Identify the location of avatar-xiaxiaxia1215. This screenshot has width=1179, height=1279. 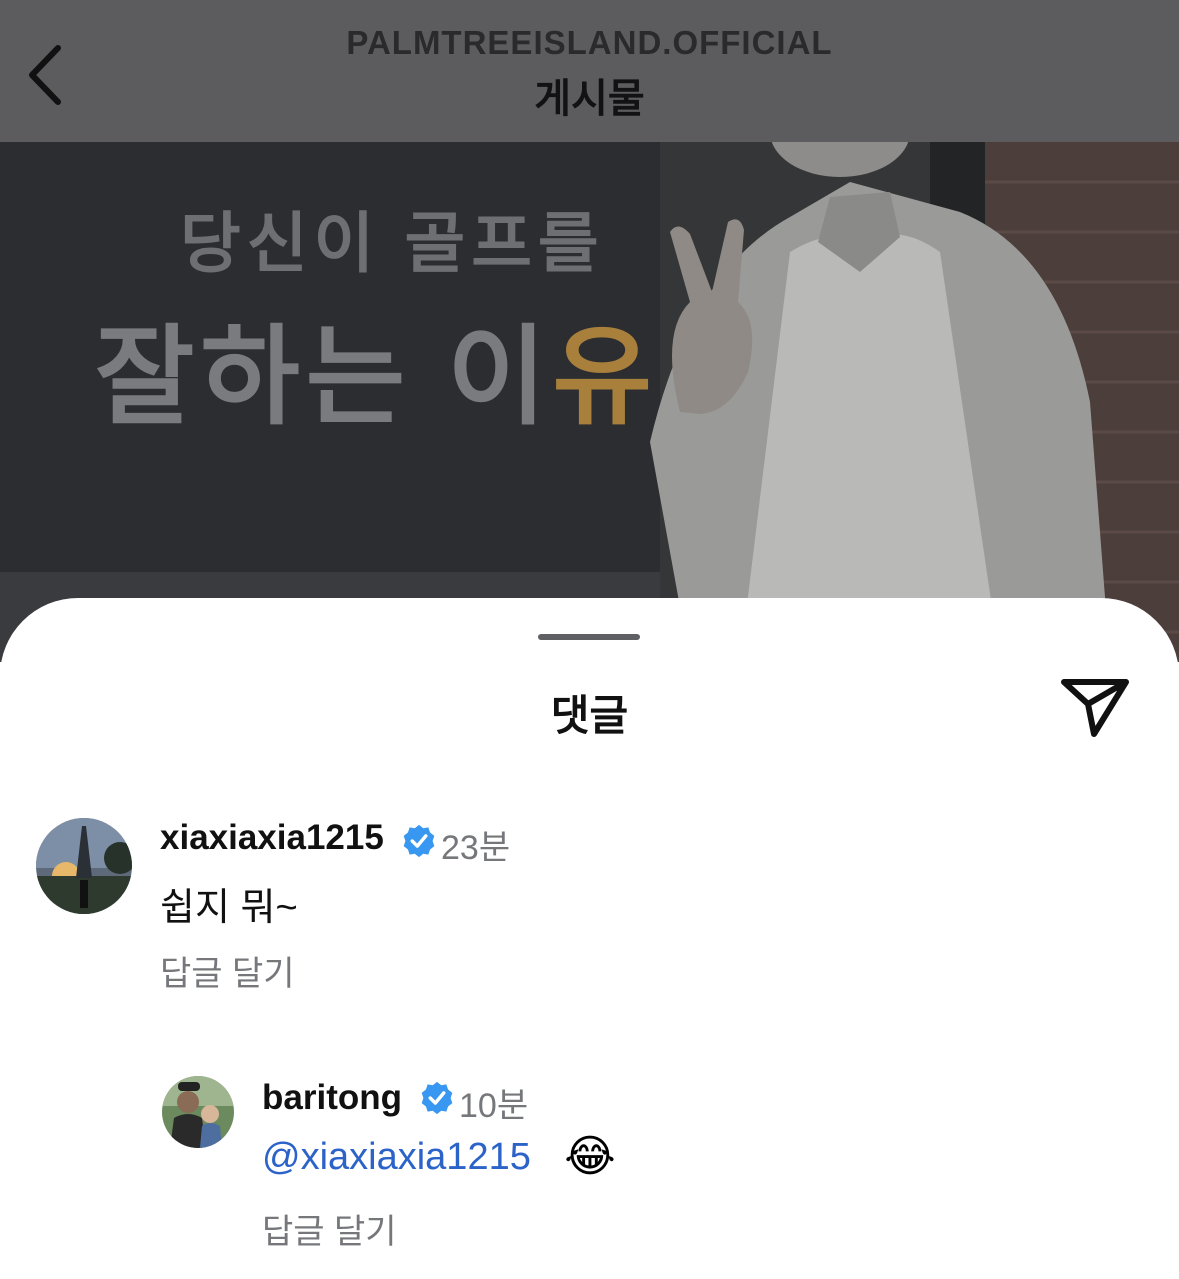
(84, 866).